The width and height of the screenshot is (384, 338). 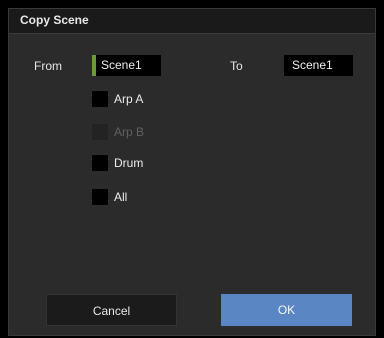 What do you see at coordinates (286, 310) in the screenshot?
I see `ok-button: OK` at bounding box center [286, 310].